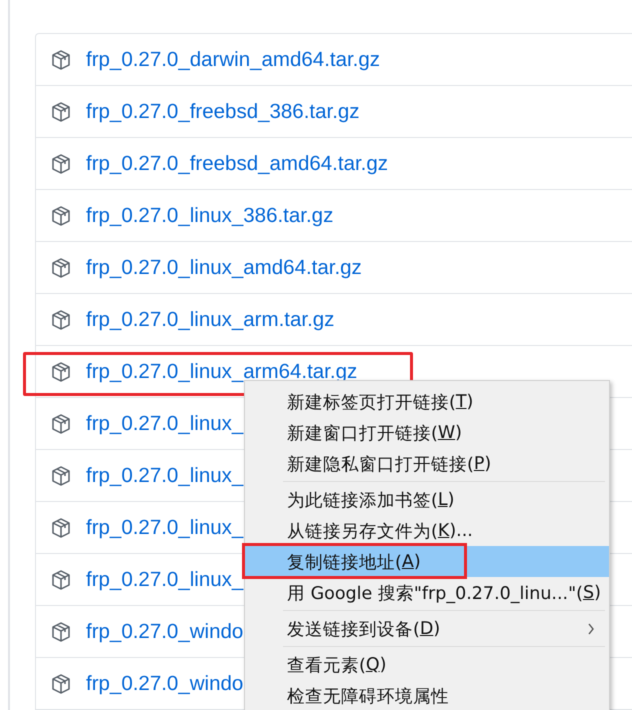 The height and width of the screenshot is (710, 632). Describe the element at coordinates (427, 401) in the screenshot. I see `menu-item: 新建标签页打开链接(T)` at that location.